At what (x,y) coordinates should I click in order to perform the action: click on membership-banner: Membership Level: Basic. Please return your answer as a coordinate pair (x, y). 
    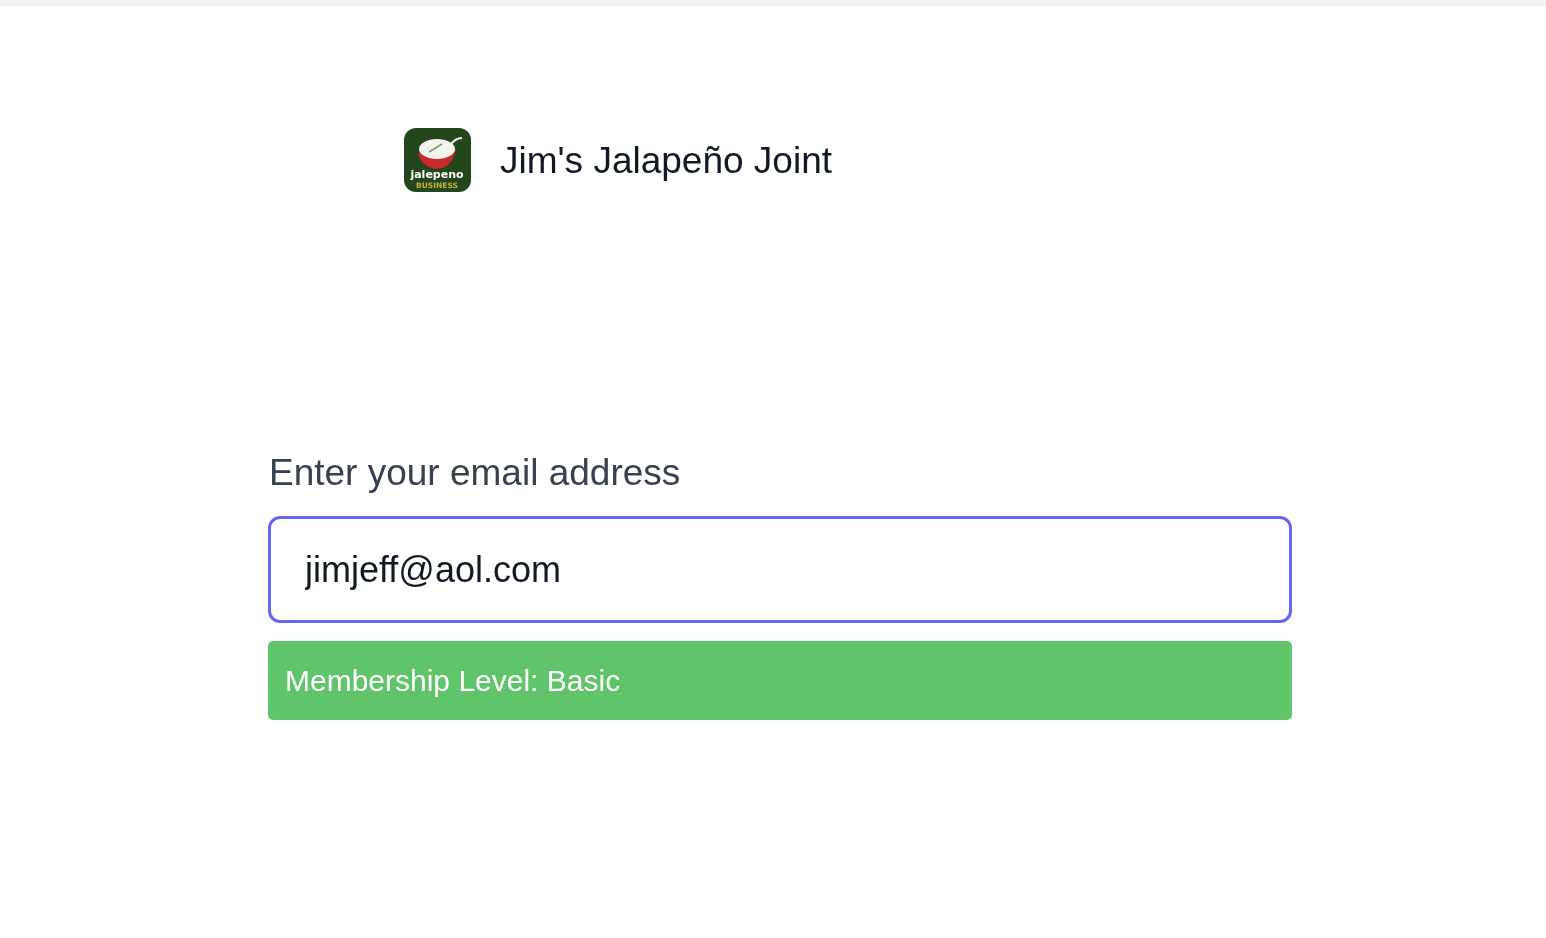
    Looking at the image, I should click on (780, 680).